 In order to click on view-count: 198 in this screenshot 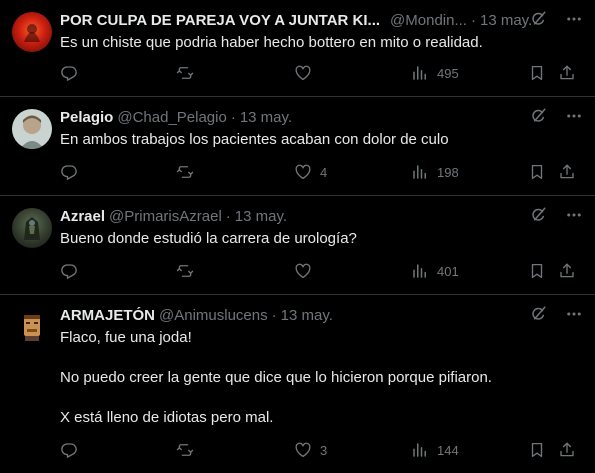, I will do `click(448, 172)`.